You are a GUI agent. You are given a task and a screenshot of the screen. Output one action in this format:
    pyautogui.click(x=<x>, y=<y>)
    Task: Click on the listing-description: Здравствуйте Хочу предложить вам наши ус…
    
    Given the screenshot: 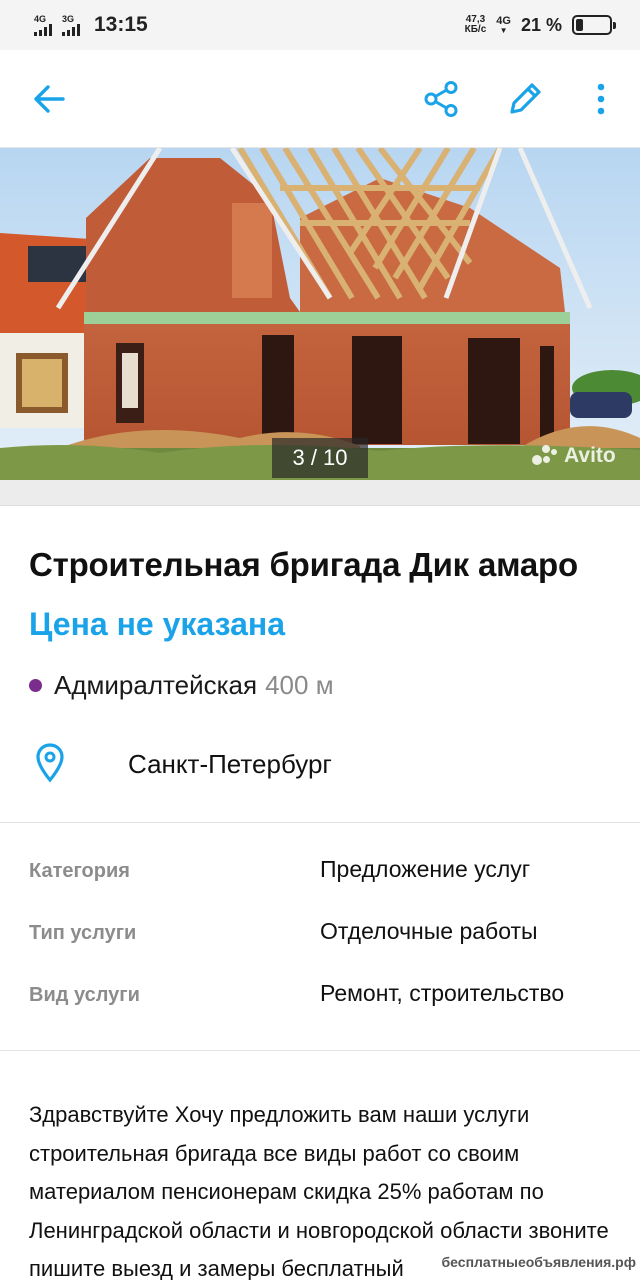 What is the action you would take?
    pyautogui.click(x=319, y=1191)
    